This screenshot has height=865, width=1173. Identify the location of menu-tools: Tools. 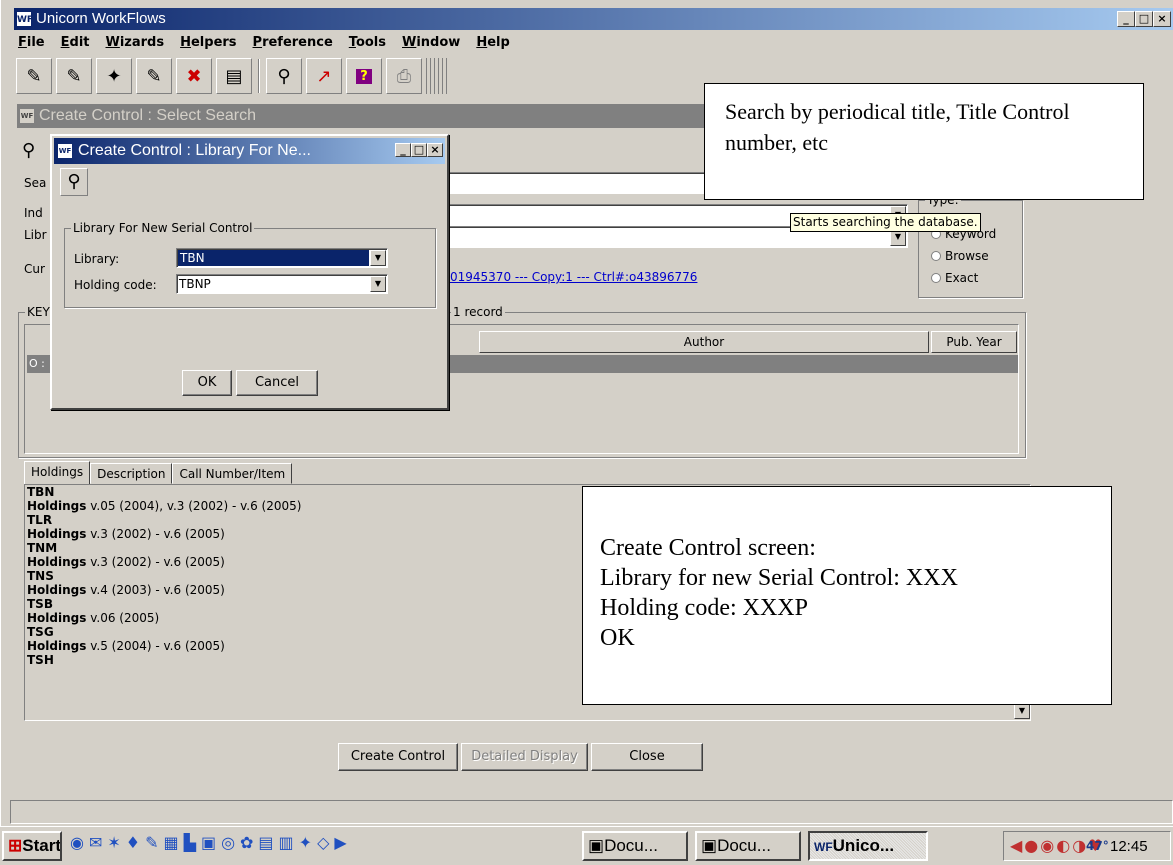
(367, 42).